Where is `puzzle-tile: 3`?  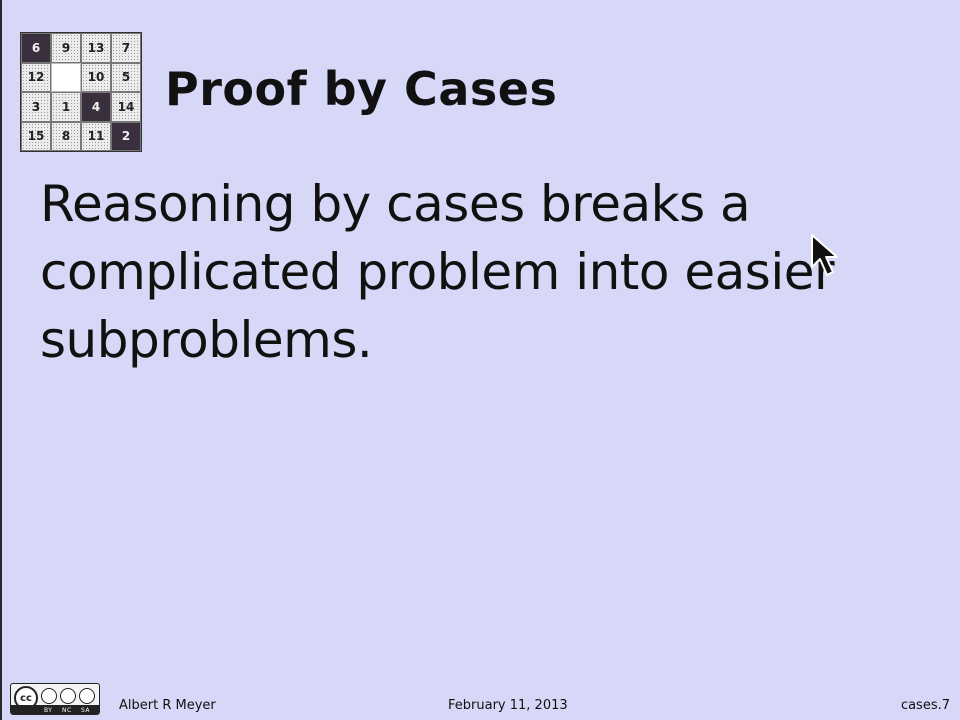
puzzle-tile: 3 is located at coordinates (36, 107).